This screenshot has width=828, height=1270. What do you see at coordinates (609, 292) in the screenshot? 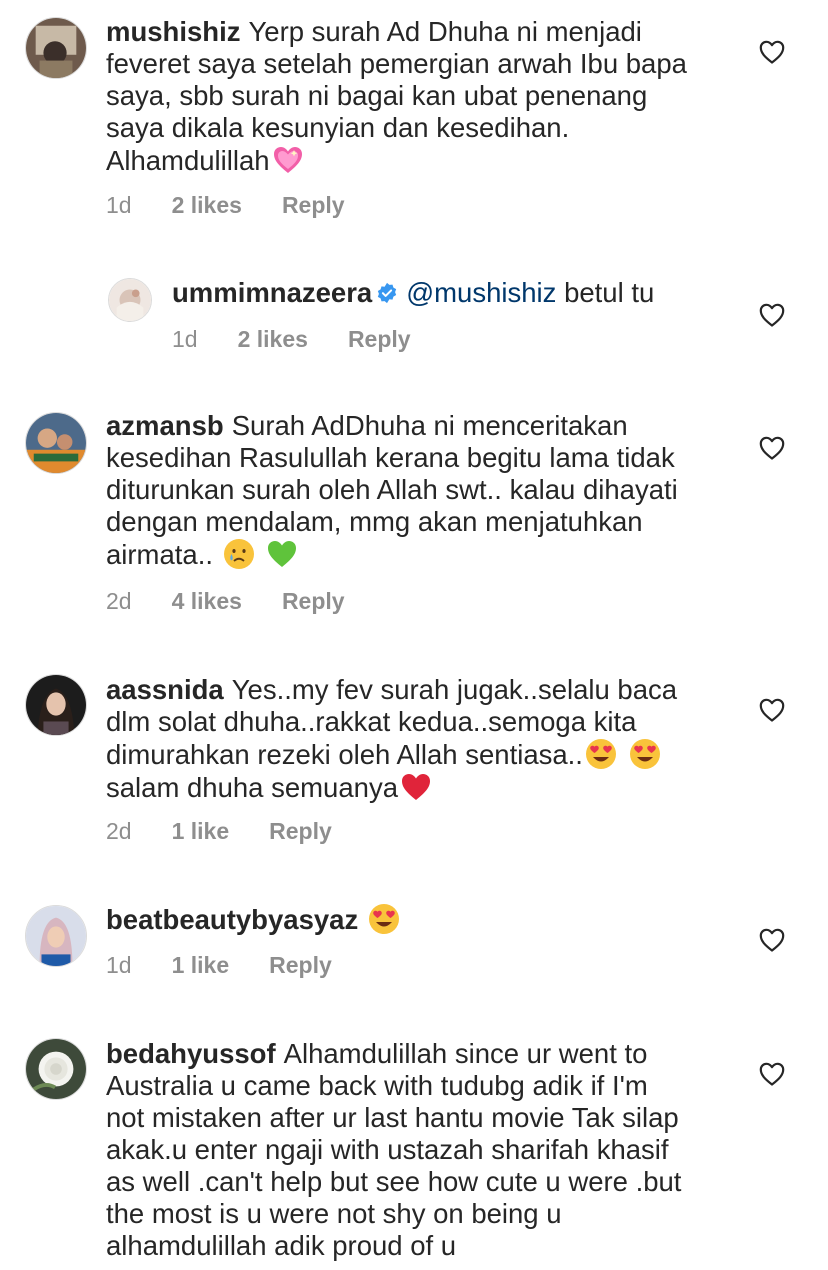
I see `comment-text: betul tu` at bounding box center [609, 292].